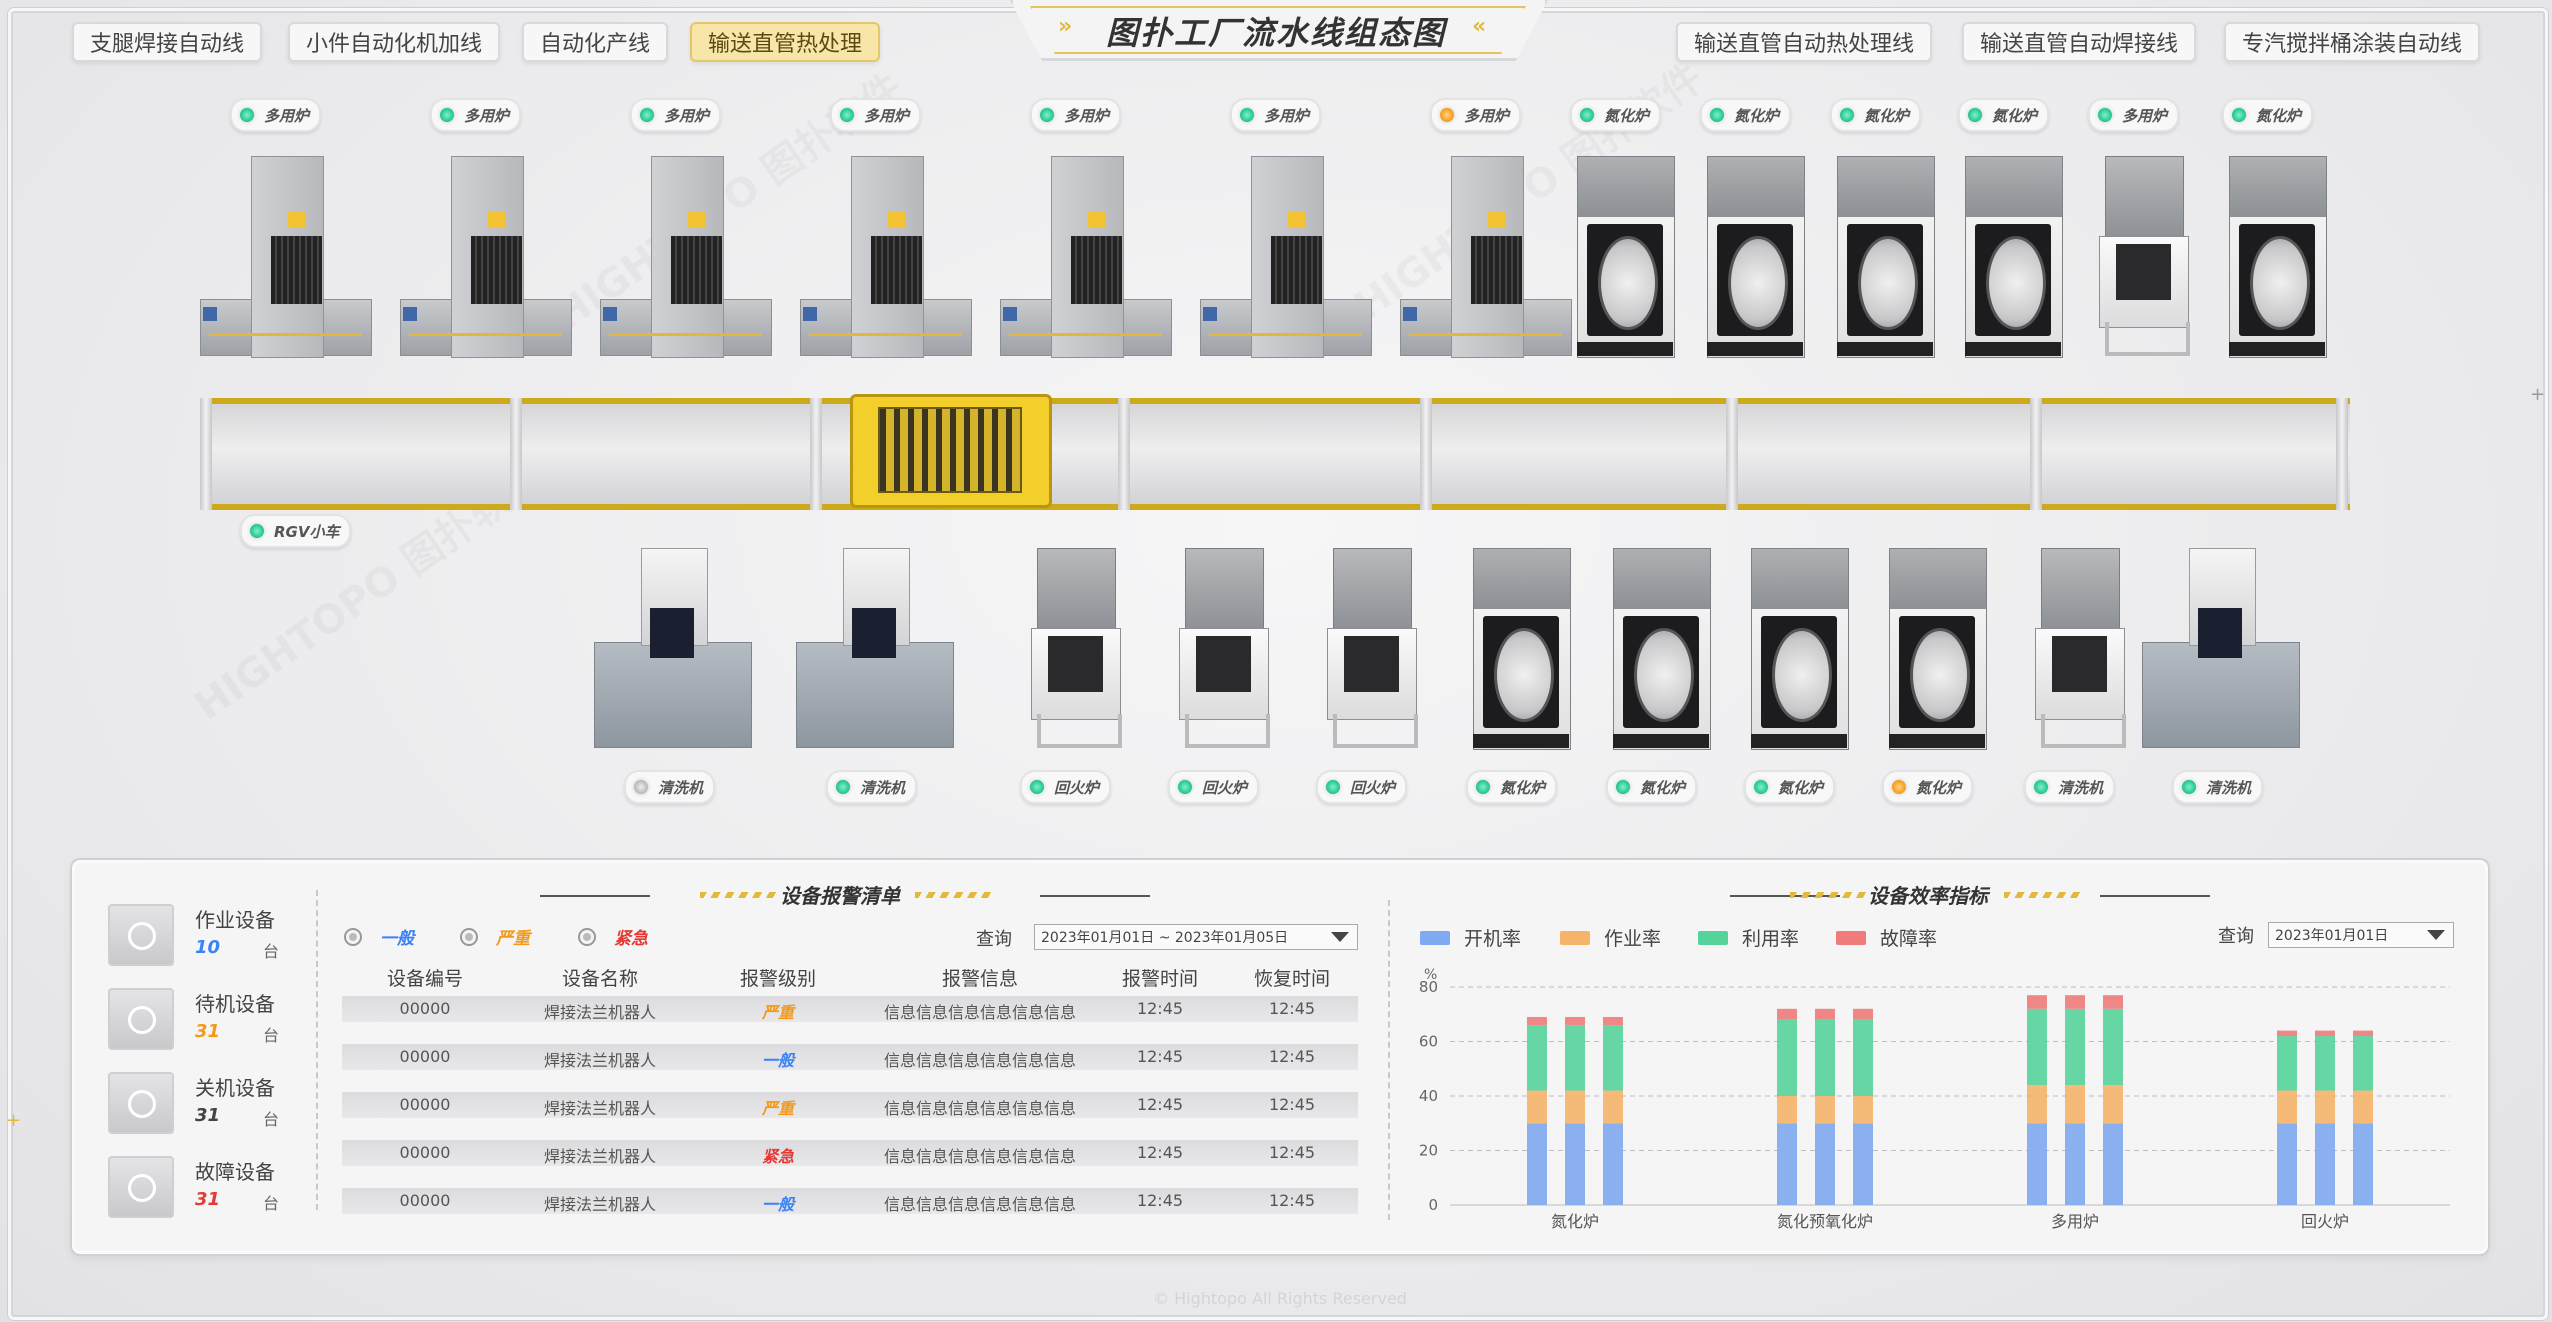 The image size is (2552, 1322). Describe the element at coordinates (296, 531) in the screenshot. I see `rgv-label: RGV小车` at that location.